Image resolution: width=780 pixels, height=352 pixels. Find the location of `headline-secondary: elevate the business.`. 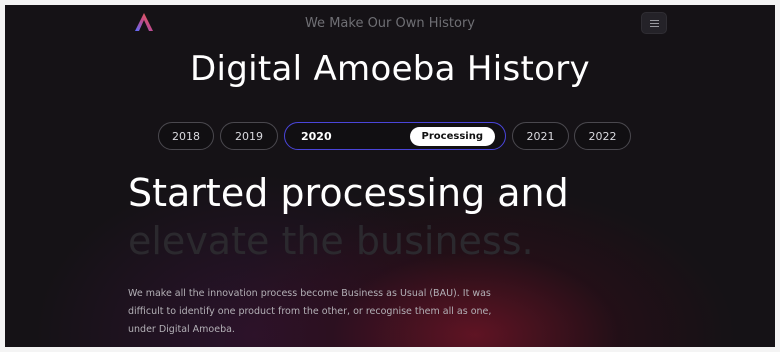

headline-secondary: elevate the business. is located at coordinates (331, 241).